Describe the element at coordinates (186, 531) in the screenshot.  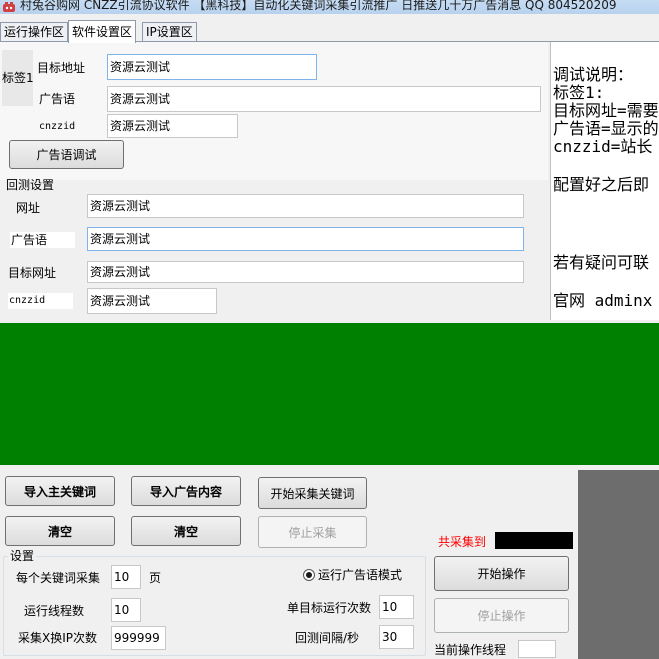
I see `clear-ads-button: 清空` at that location.